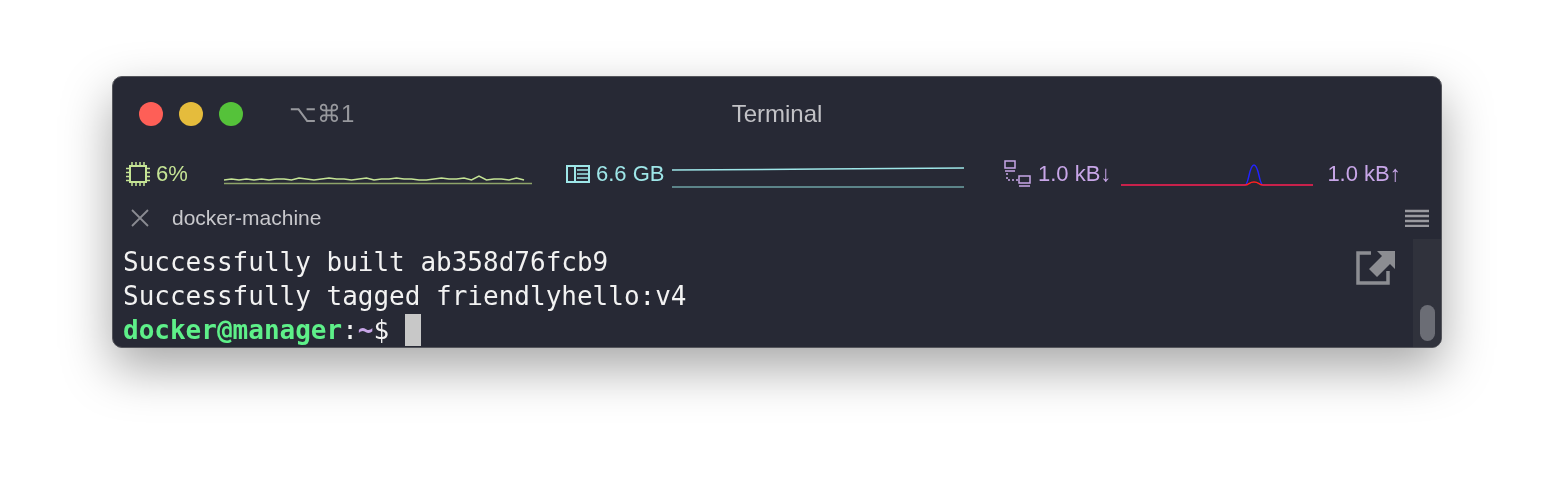 This screenshot has width=1554, height=496. I want to click on cpu-icon, so click(138, 174).